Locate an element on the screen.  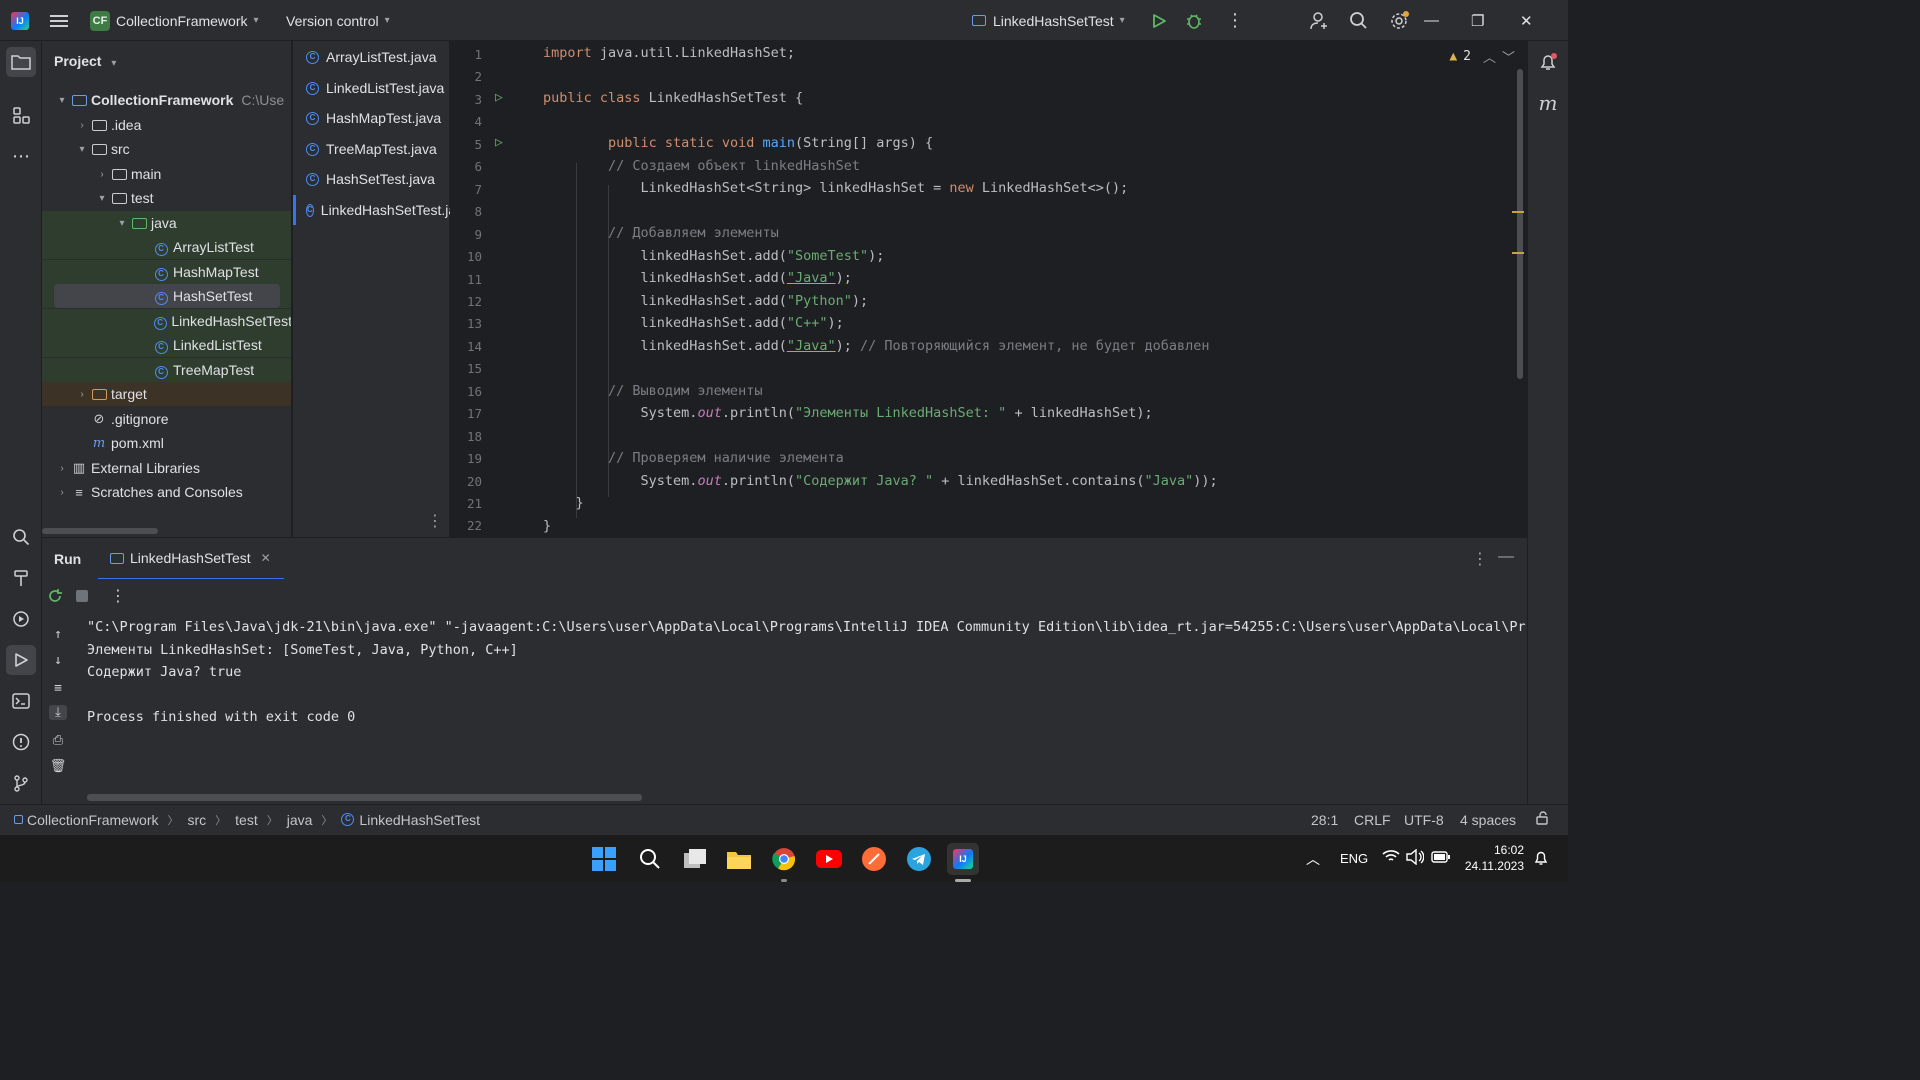
tab-treemaptest: C TreeMapTest.java is located at coordinates (371, 149).